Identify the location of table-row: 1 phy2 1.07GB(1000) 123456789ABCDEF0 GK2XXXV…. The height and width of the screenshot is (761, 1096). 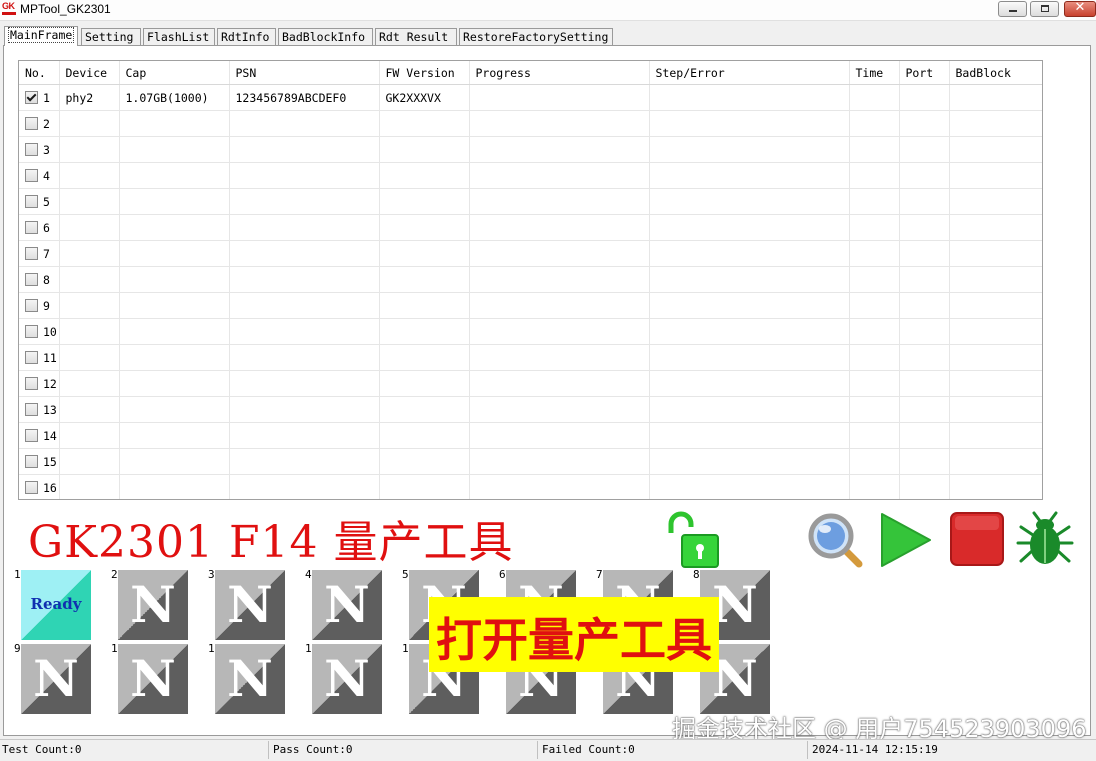
(530, 97).